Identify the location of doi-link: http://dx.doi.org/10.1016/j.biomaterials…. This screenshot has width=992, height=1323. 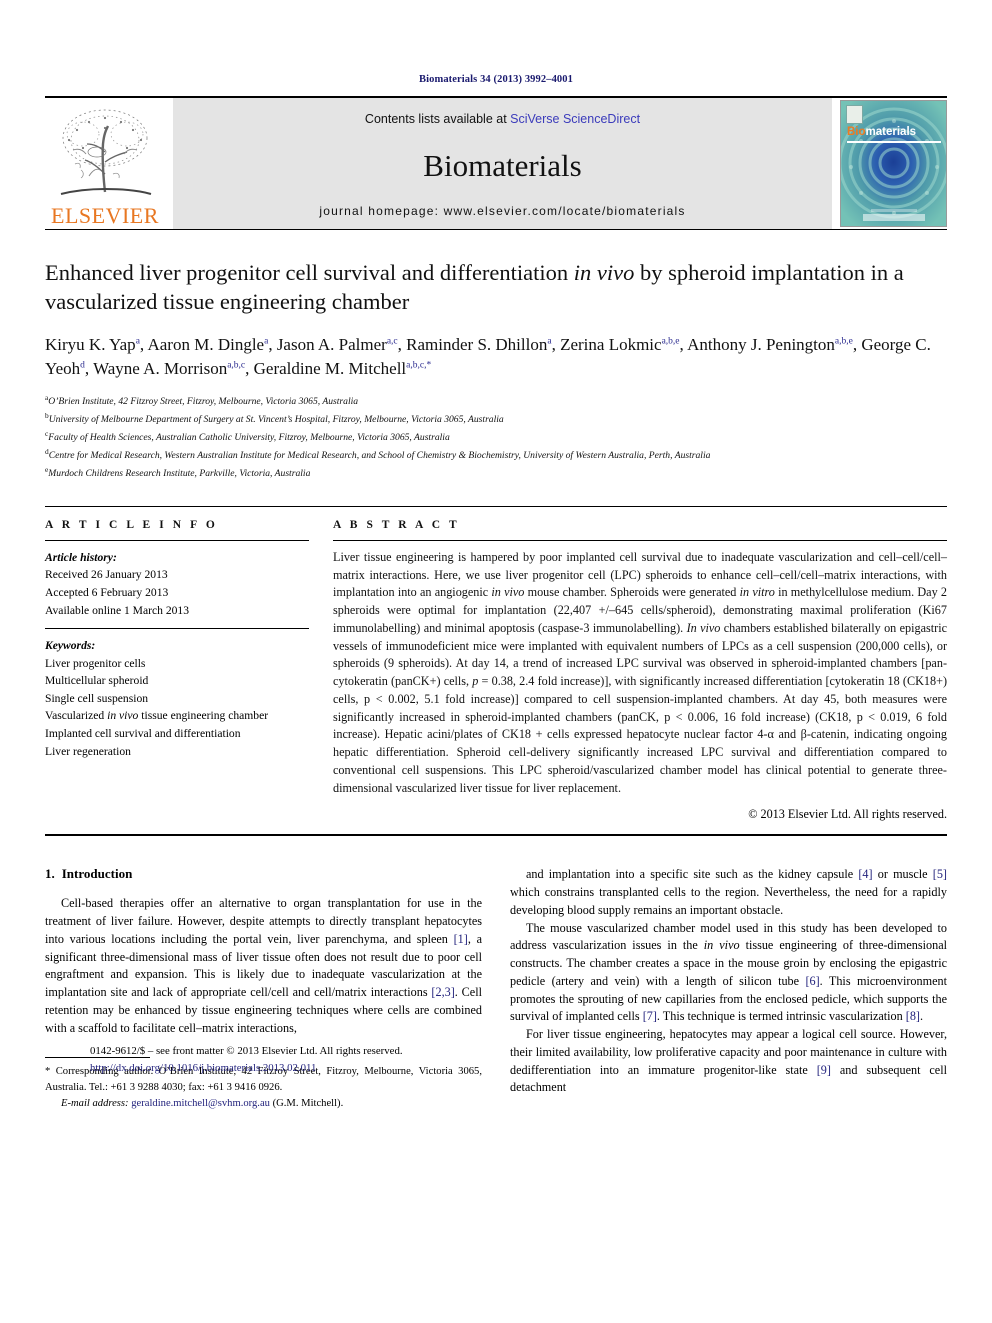
(300, 1068).